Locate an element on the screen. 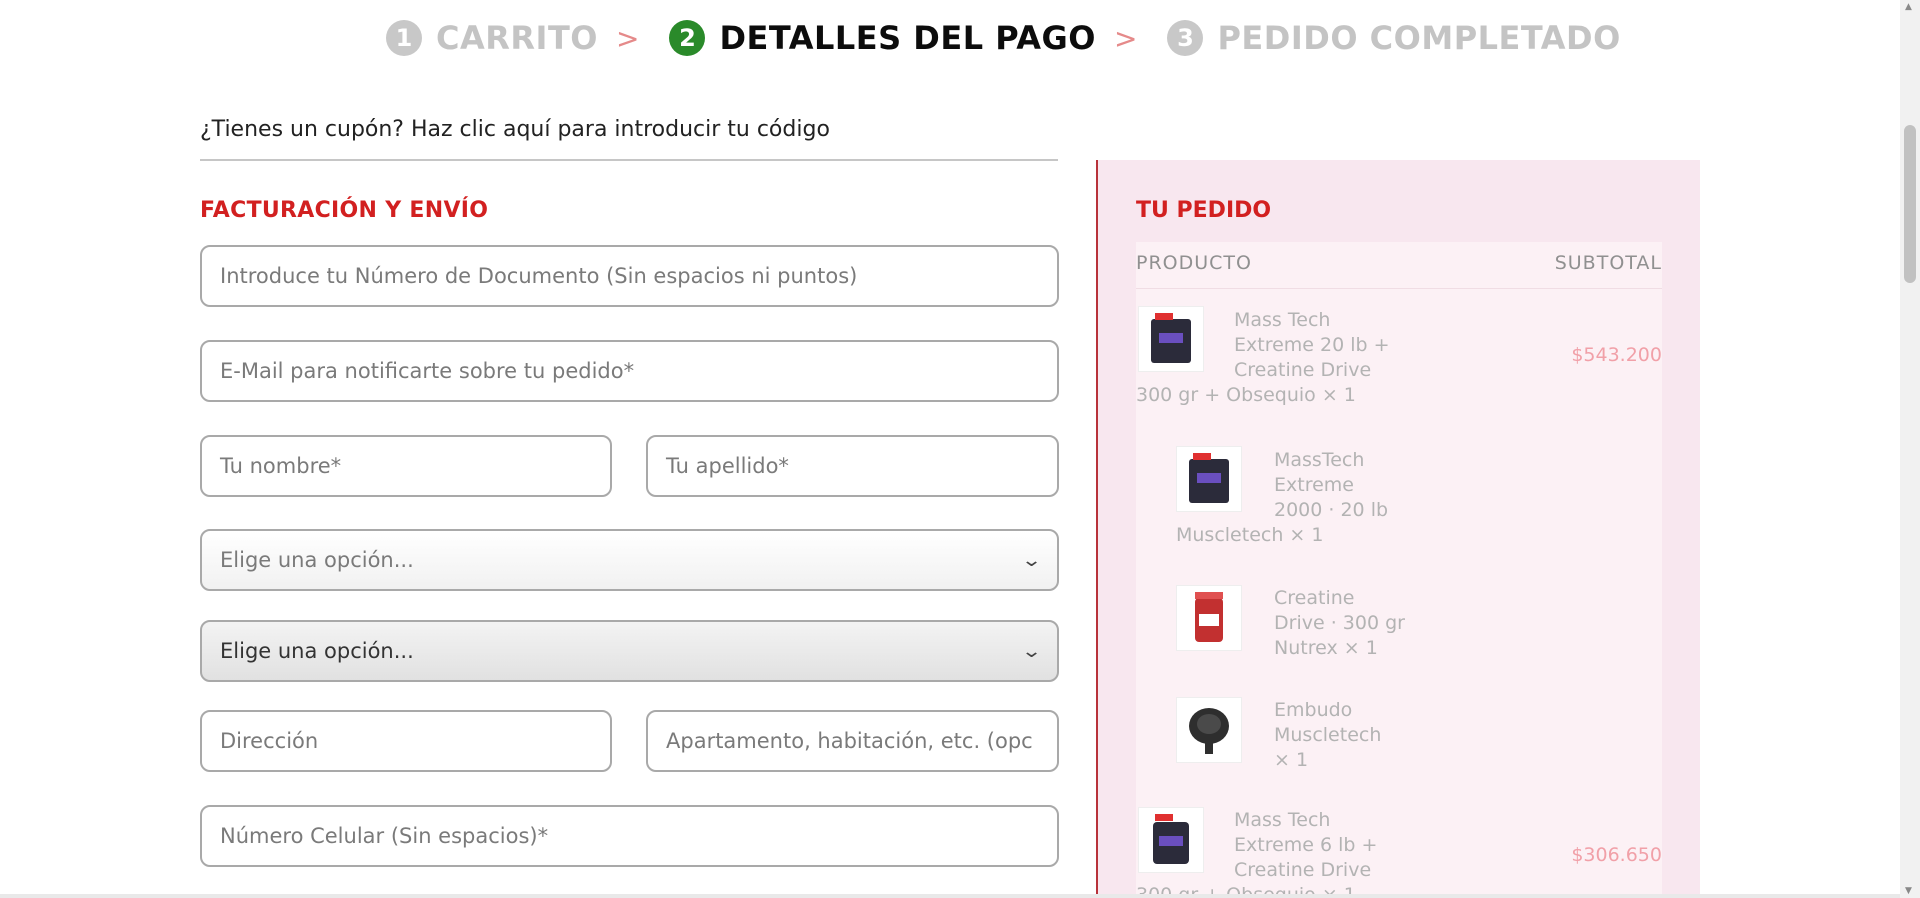 Image resolution: width=1920 pixels, height=898 pixels. item-line: Muscletech × 1 is located at coordinates (1250, 535).